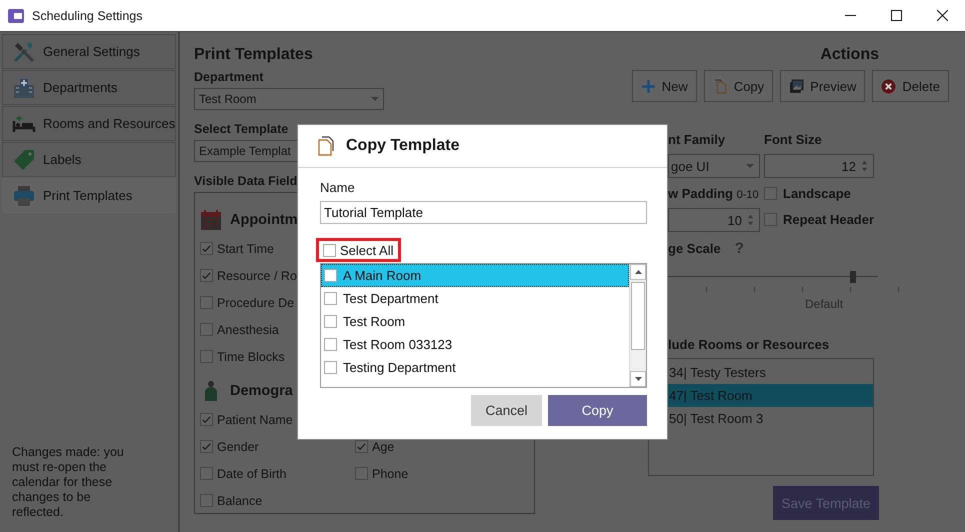  I want to click on changes-note: Changes made: you must re-open the calendar for these changes to be reflected., so click(68, 483).